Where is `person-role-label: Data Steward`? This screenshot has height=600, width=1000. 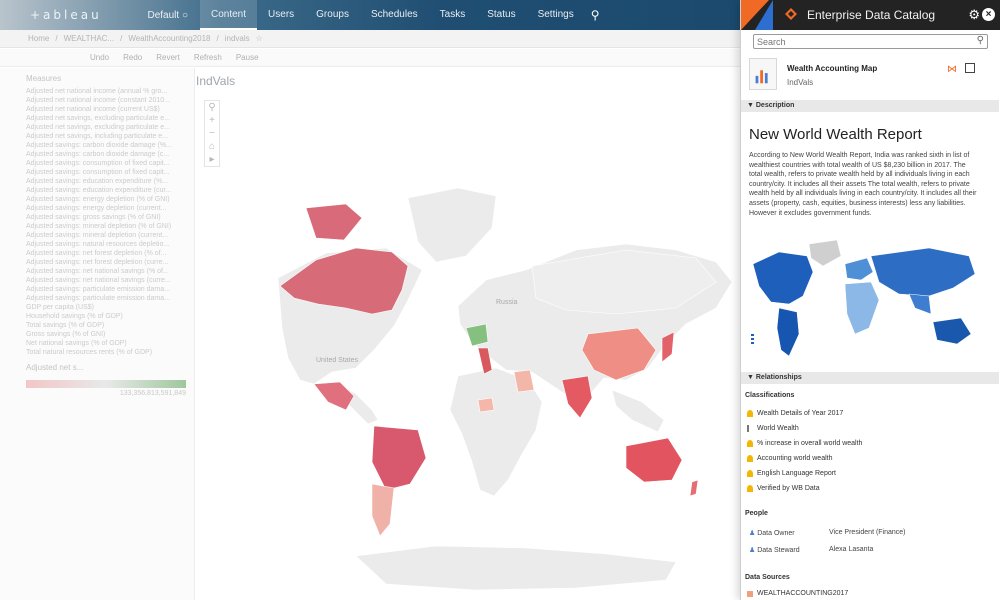
person-role-label: Data Steward is located at coordinates (778, 550).